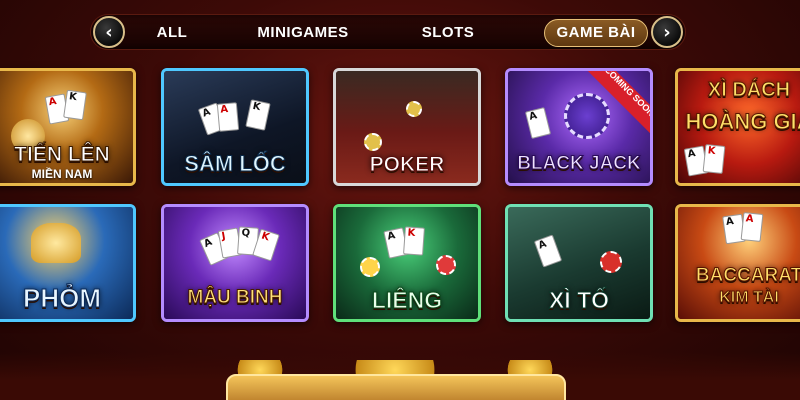 The width and height of the screenshot is (800, 400). What do you see at coordinates (62, 298) in the screenshot?
I see `game-title: PHỎM` at bounding box center [62, 298].